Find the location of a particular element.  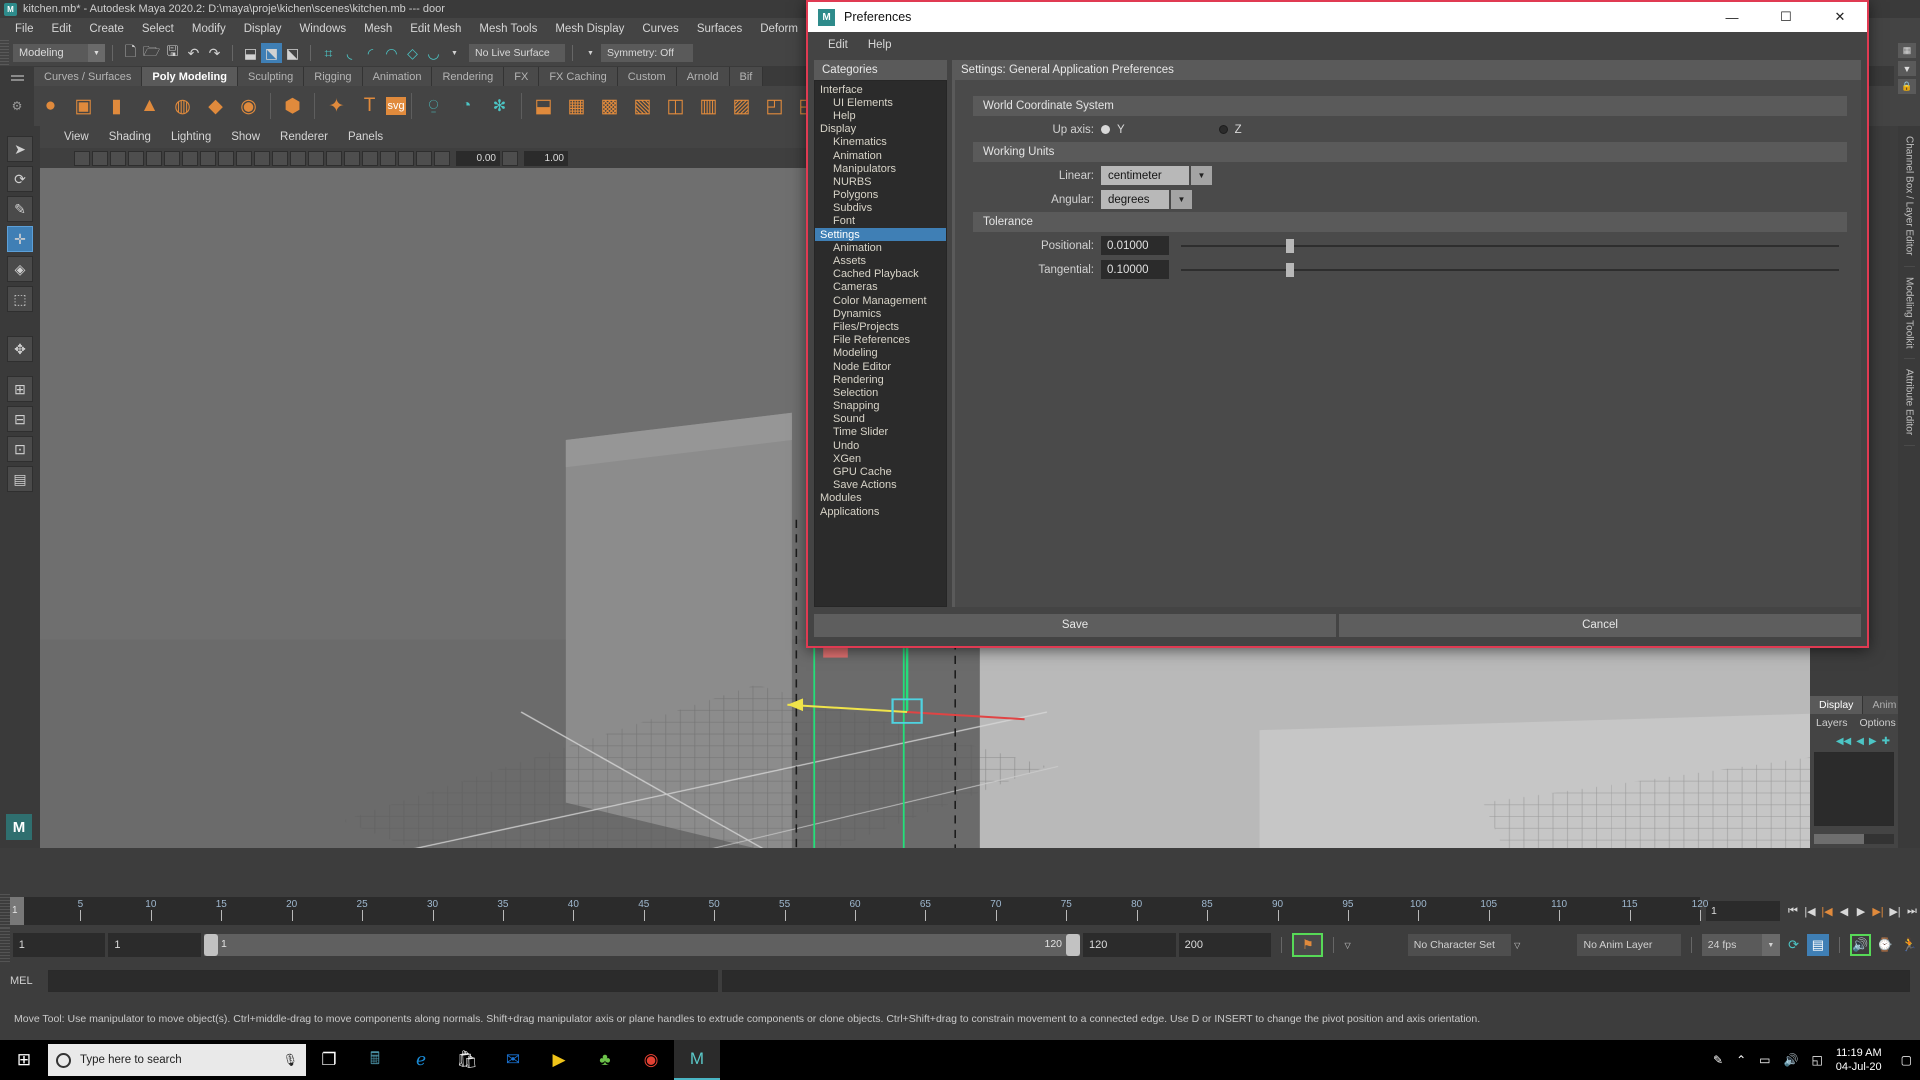

layer-scrollbar is located at coordinates (1854, 839).